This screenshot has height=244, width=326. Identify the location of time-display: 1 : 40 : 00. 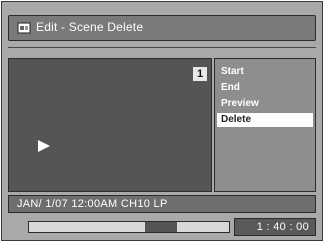
(275, 227).